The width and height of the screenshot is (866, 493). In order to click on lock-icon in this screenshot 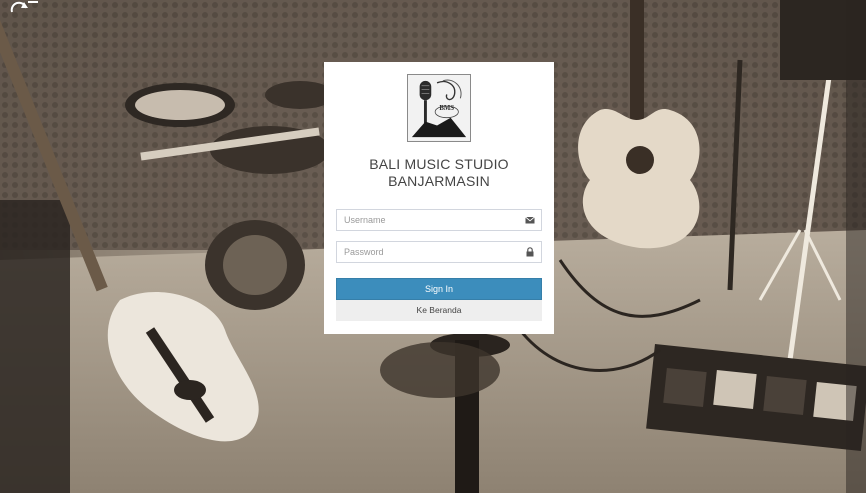, I will do `click(530, 252)`.